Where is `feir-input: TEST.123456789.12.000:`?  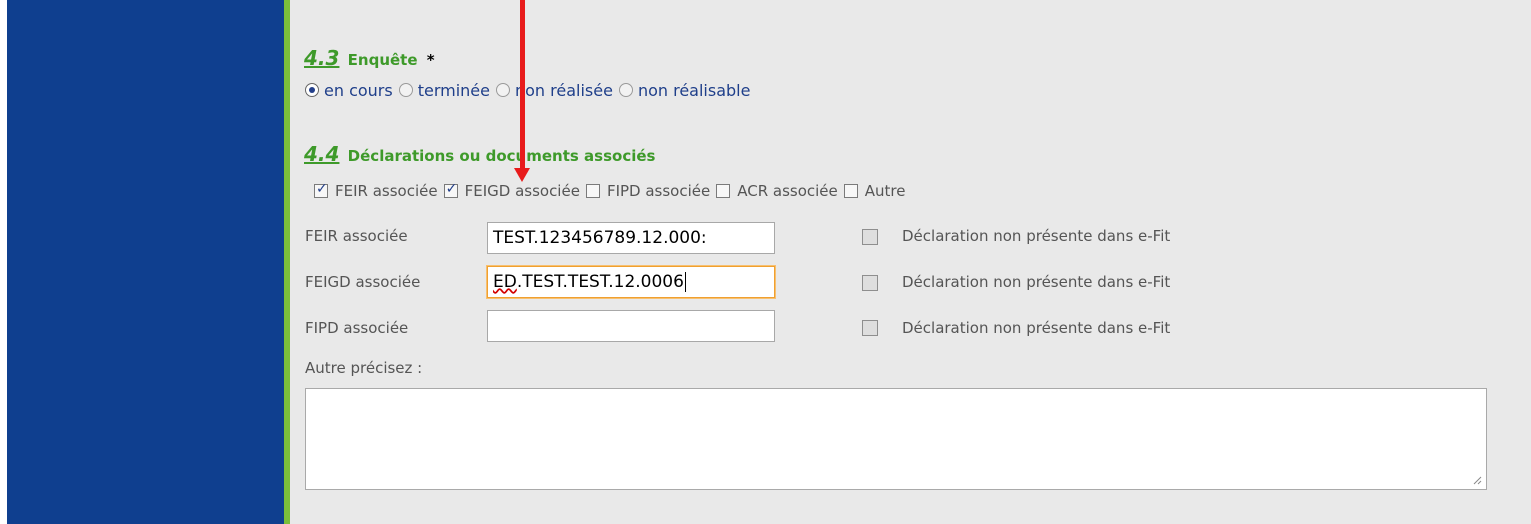 feir-input: TEST.123456789.12.000: is located at coordinates (631, 238).